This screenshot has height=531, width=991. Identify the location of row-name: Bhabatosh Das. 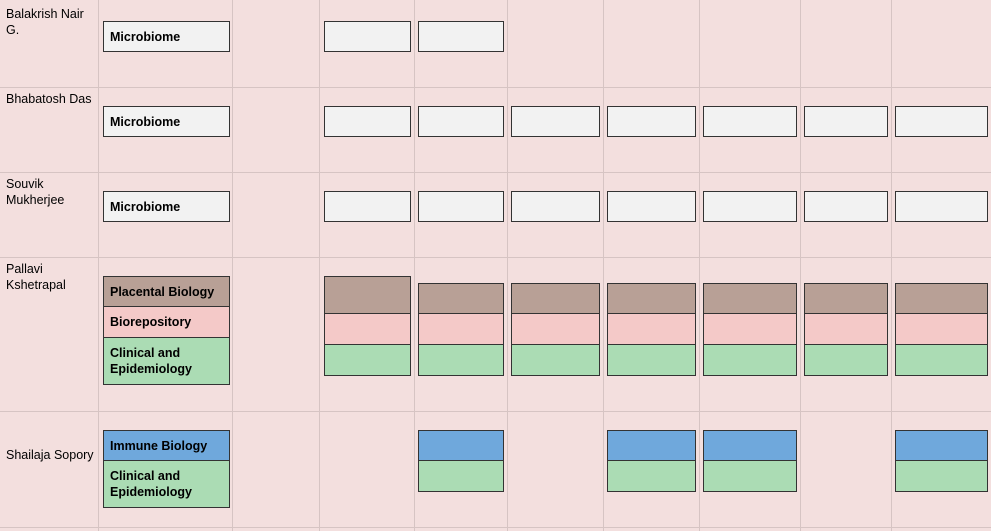
(49, 99).